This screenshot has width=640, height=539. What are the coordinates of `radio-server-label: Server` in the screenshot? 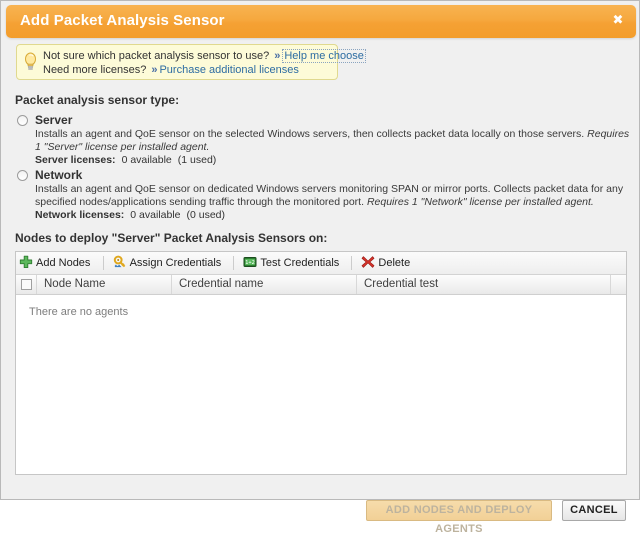 It's located at (54, 120).